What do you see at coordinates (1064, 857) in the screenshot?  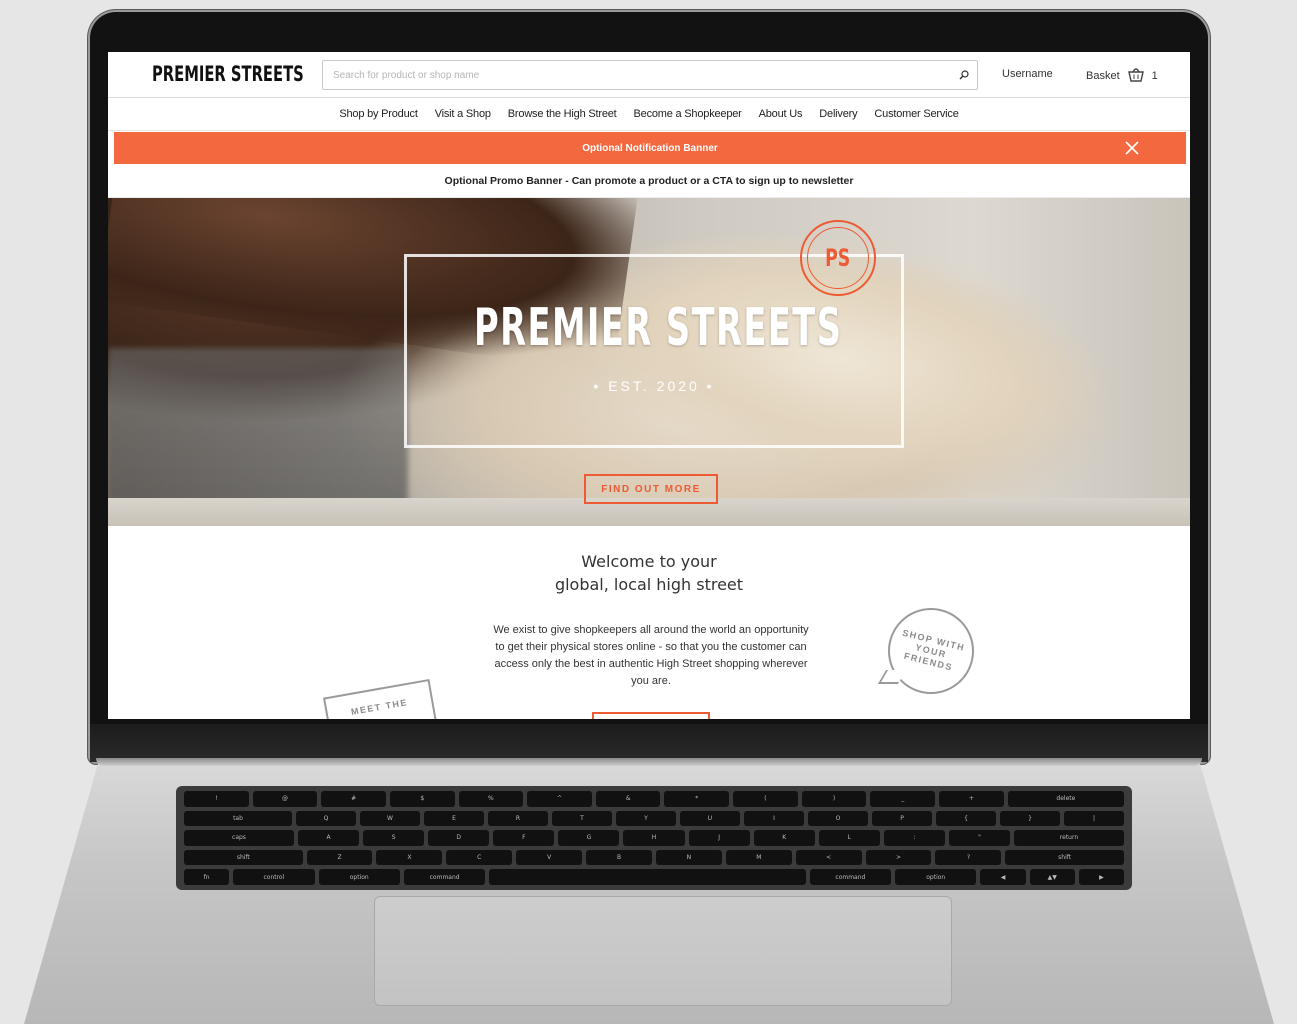 I see `keyboard-key: shift` at bounding box center [1064, 857].